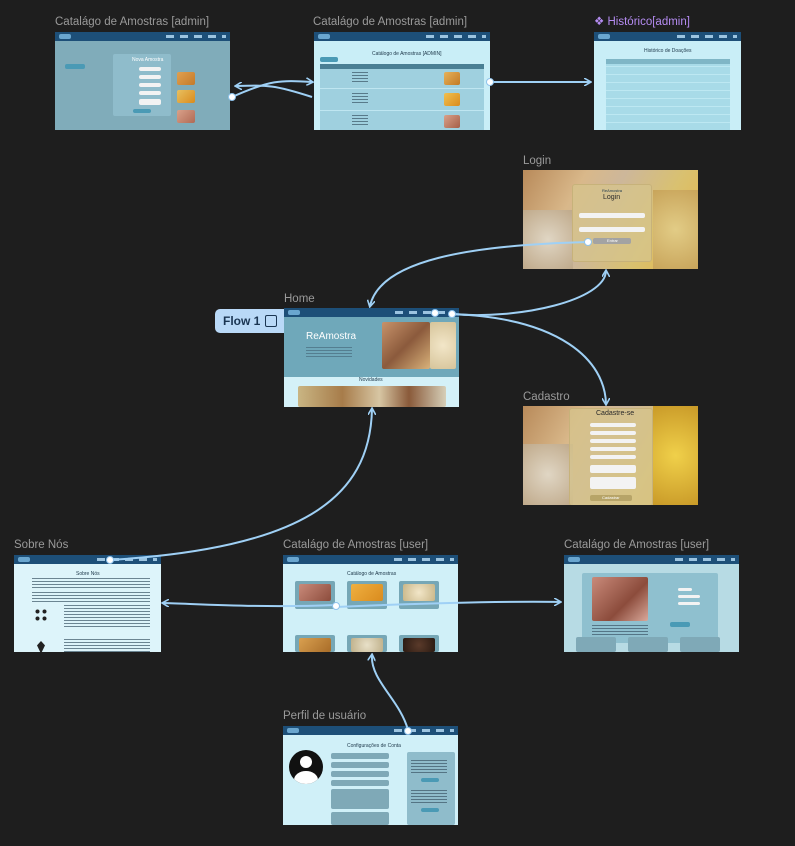 Image resolution: width=795 pixels, height=846 pixels. I want to click on frame-catalog-admin-2: Catálogo de Amostras [ADMIN], so click(402, 81).